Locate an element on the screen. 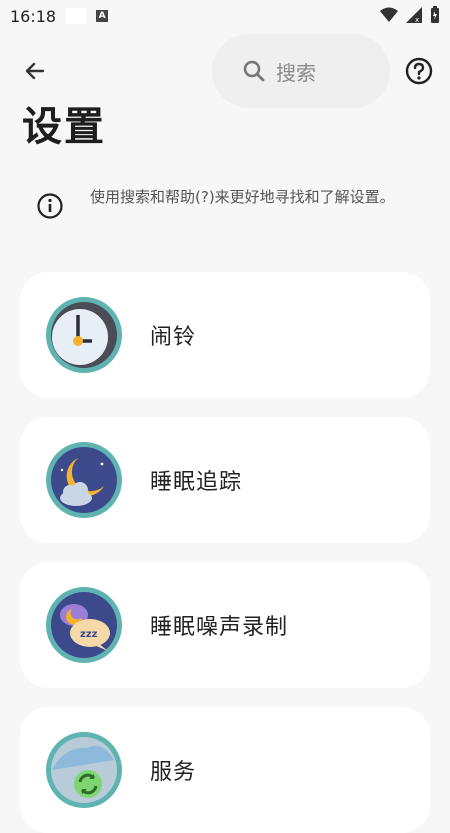  sleep-tracking-card: 睡眠追踪 is located at coordinates (225, 480).